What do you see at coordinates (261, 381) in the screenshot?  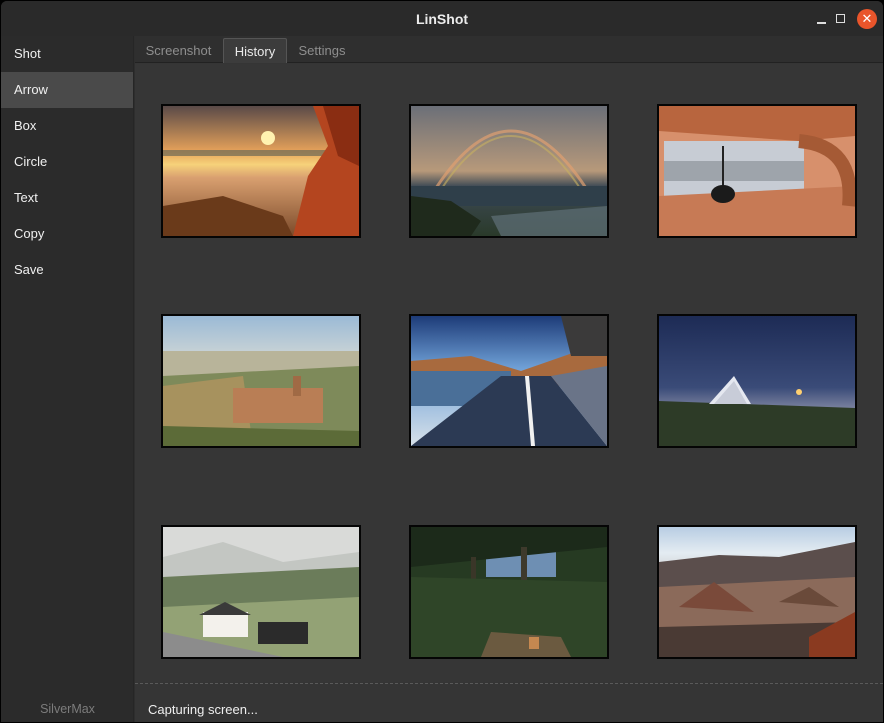 I see `thumbnail-palace-valley` at bounding box center [261, 381].